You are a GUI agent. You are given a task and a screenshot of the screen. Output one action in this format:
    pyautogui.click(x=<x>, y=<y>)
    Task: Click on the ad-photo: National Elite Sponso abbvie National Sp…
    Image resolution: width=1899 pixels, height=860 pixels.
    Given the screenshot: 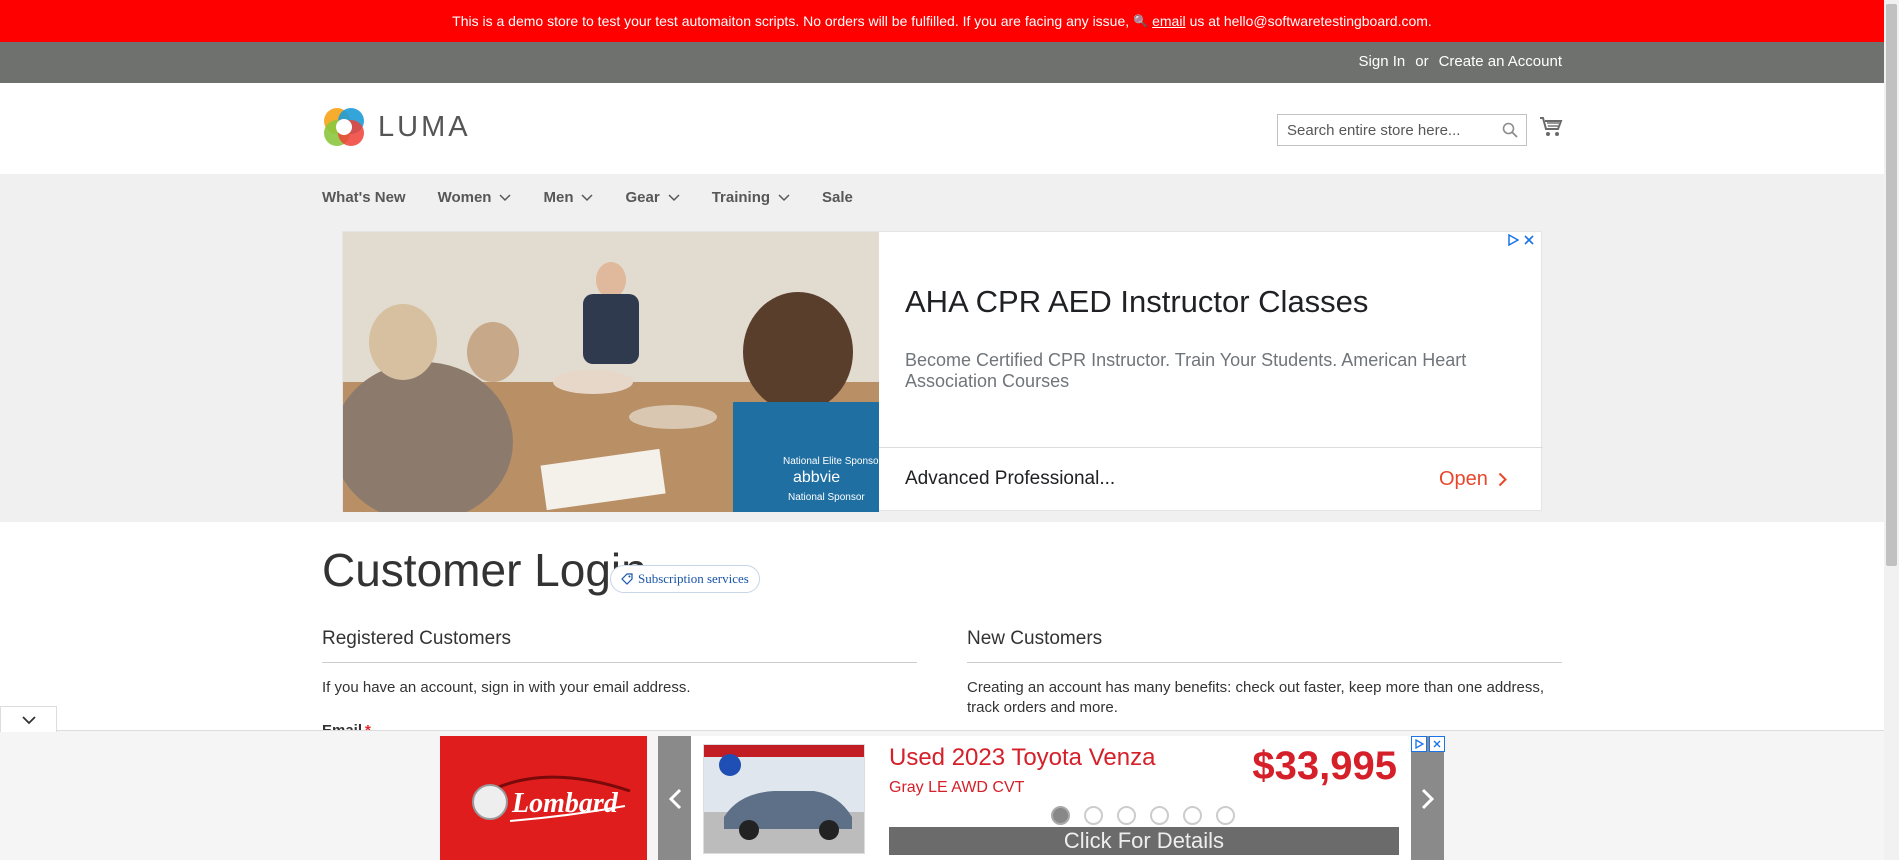 What is the action you would take?
    pyautogui.click(x=611, y=372)
    